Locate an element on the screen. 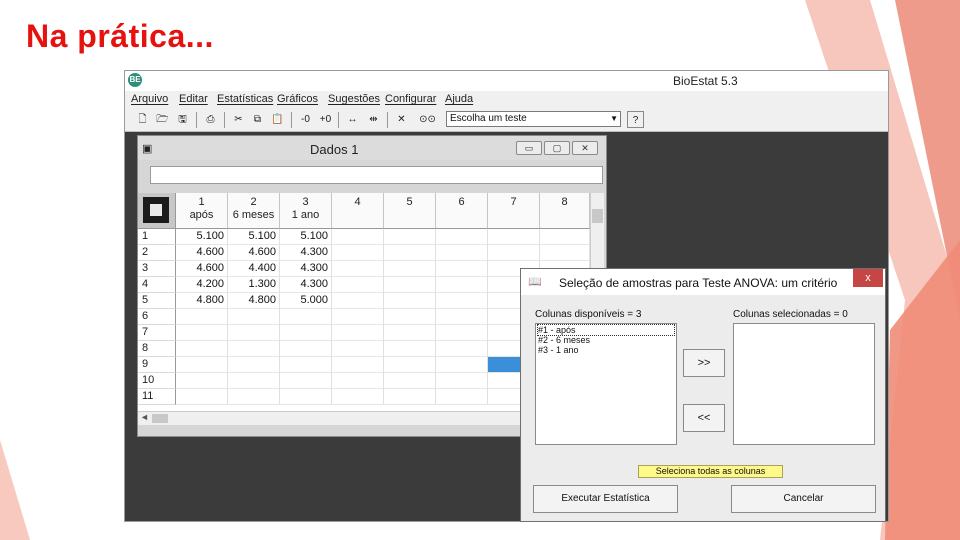 Image resolution: width=960 pixels, height=540 pixels. menu-editar: Editar is located at coordinates (193, 99).